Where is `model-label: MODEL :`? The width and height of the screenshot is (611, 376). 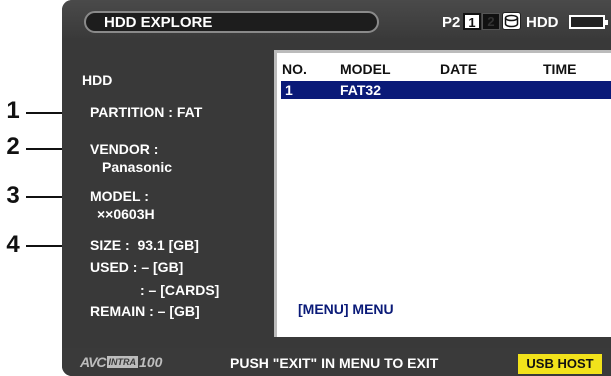 model-label: MODEL : is located at coordinates (119, 196).